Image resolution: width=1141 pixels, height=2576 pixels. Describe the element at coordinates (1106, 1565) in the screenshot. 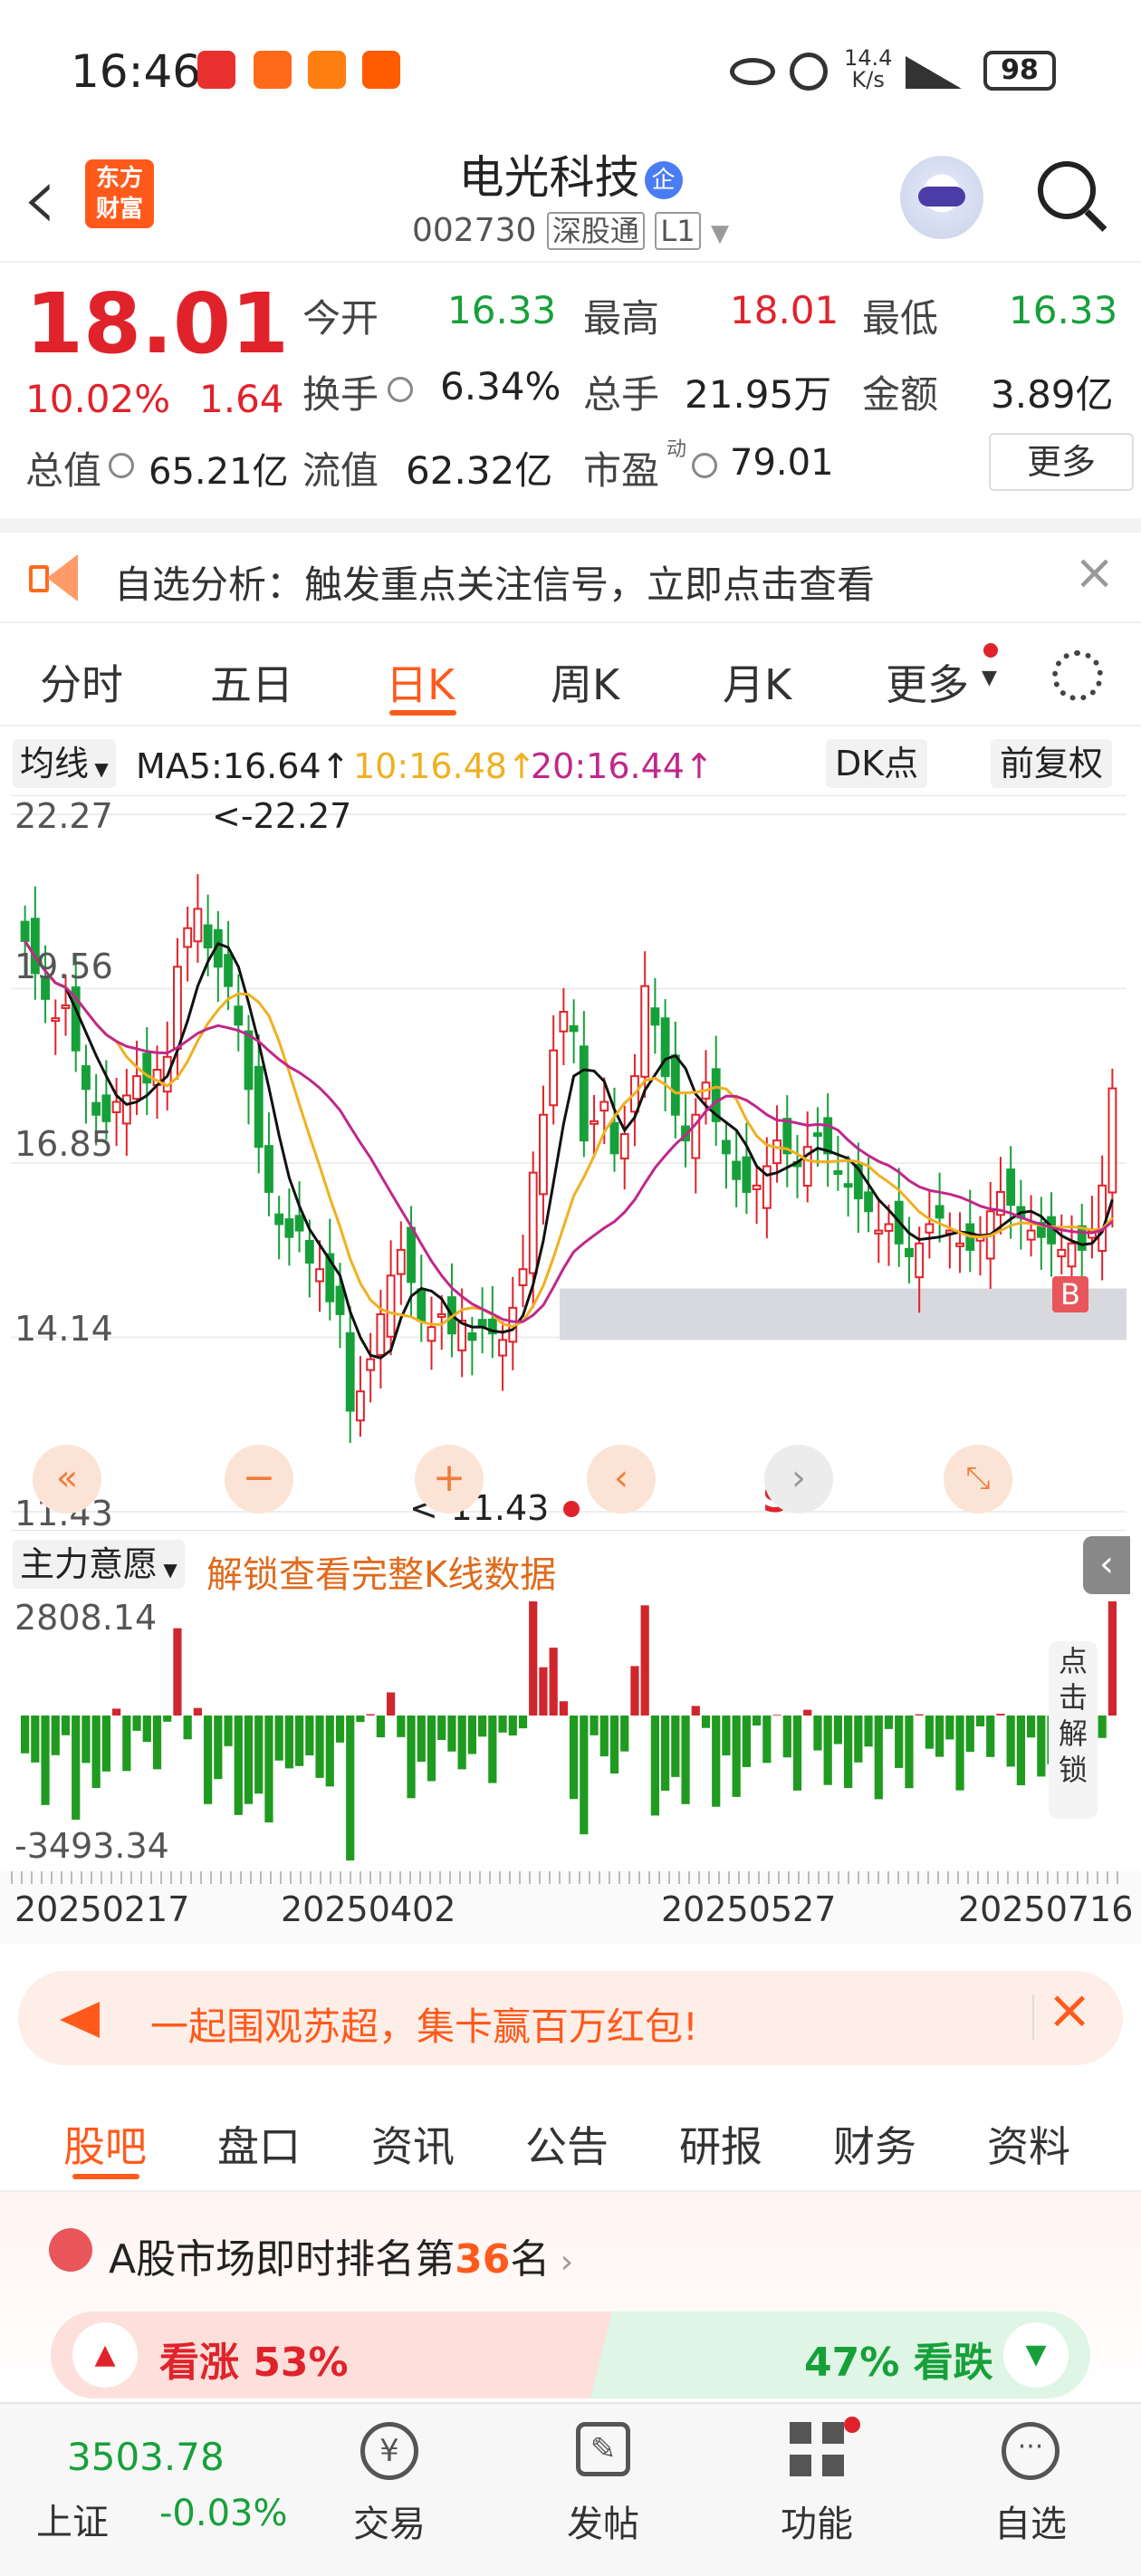

I see `collapse-panel-icon: ‹` at that location.